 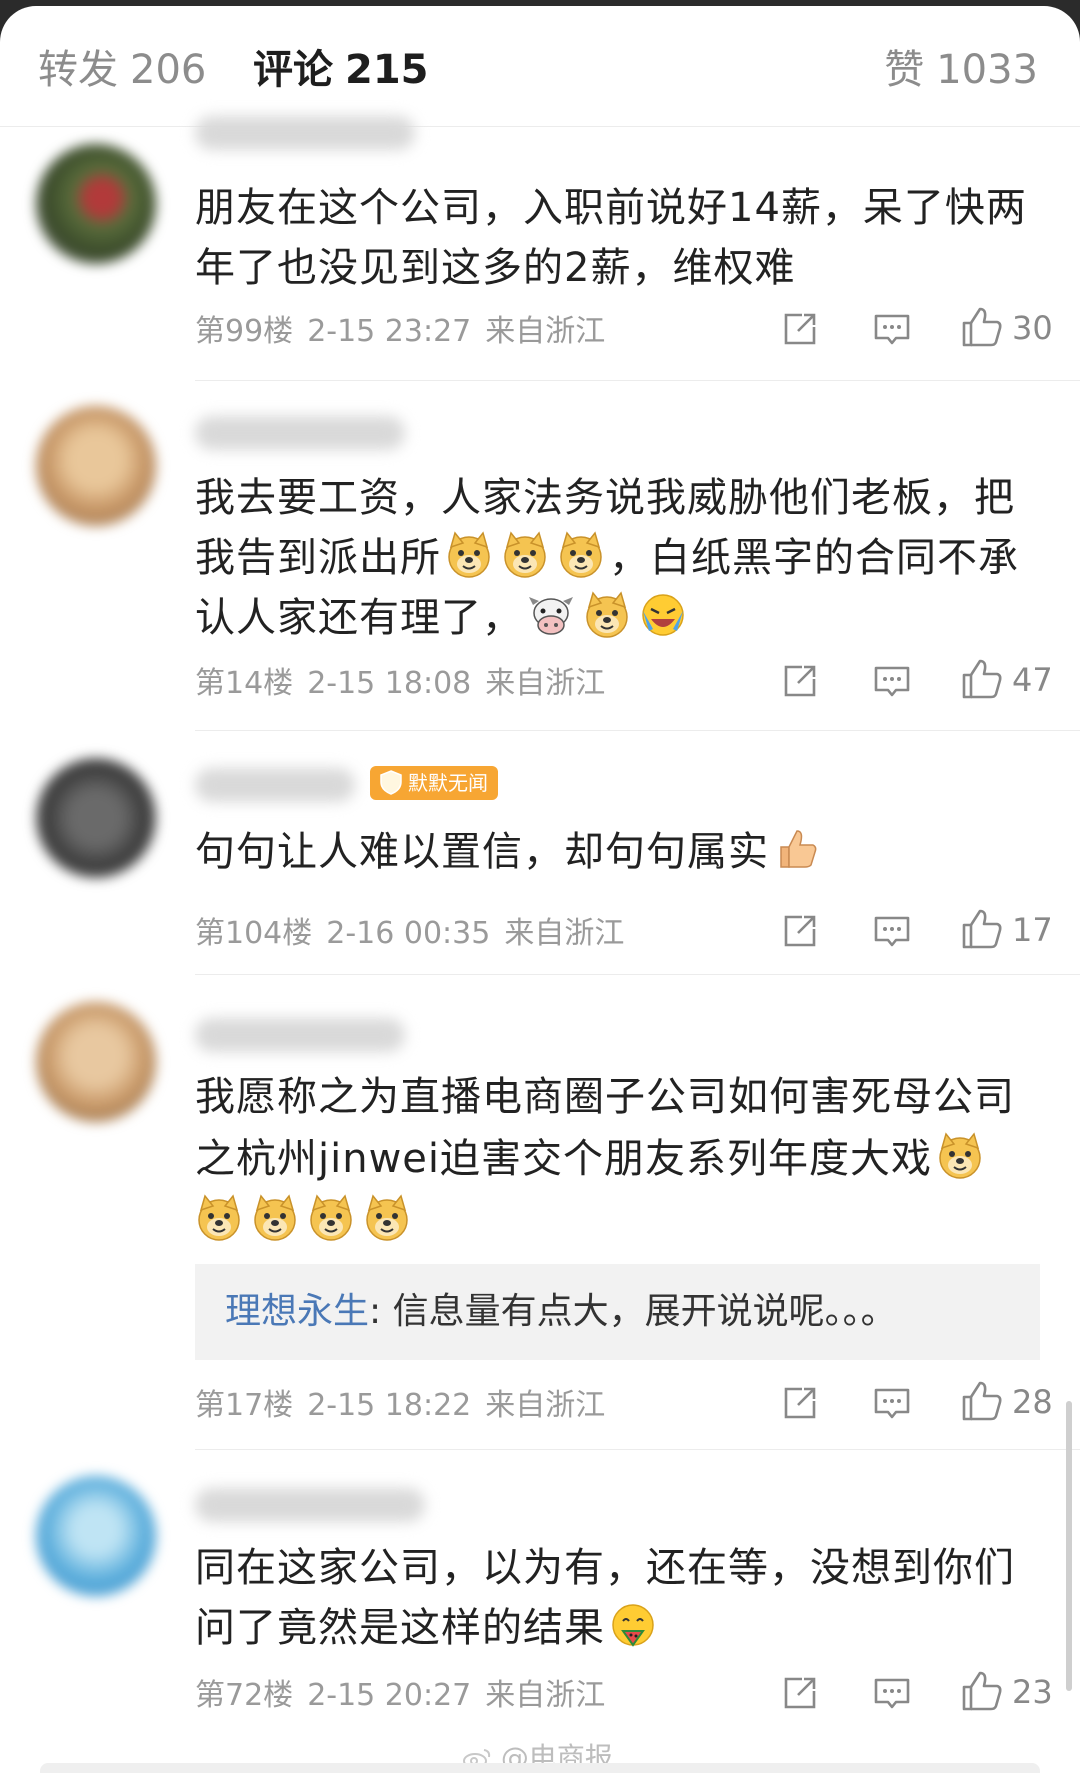 What do you see at coordinates (633, 1625) in the screenshot?
I see `watermelon-emoji-icon` at bounding box center [633, 1625].